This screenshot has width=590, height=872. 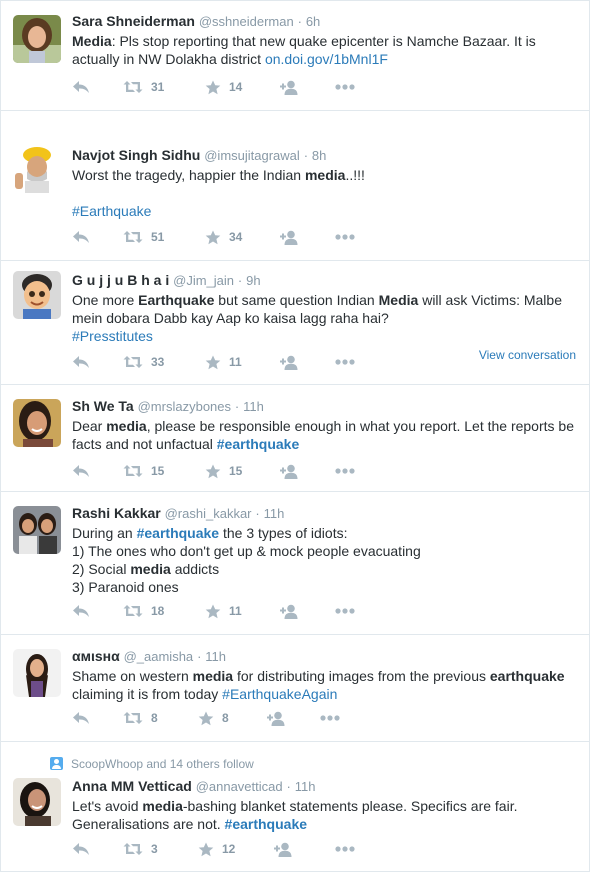 I want to click on username: @annavetticad, so click(x=239, y=786).